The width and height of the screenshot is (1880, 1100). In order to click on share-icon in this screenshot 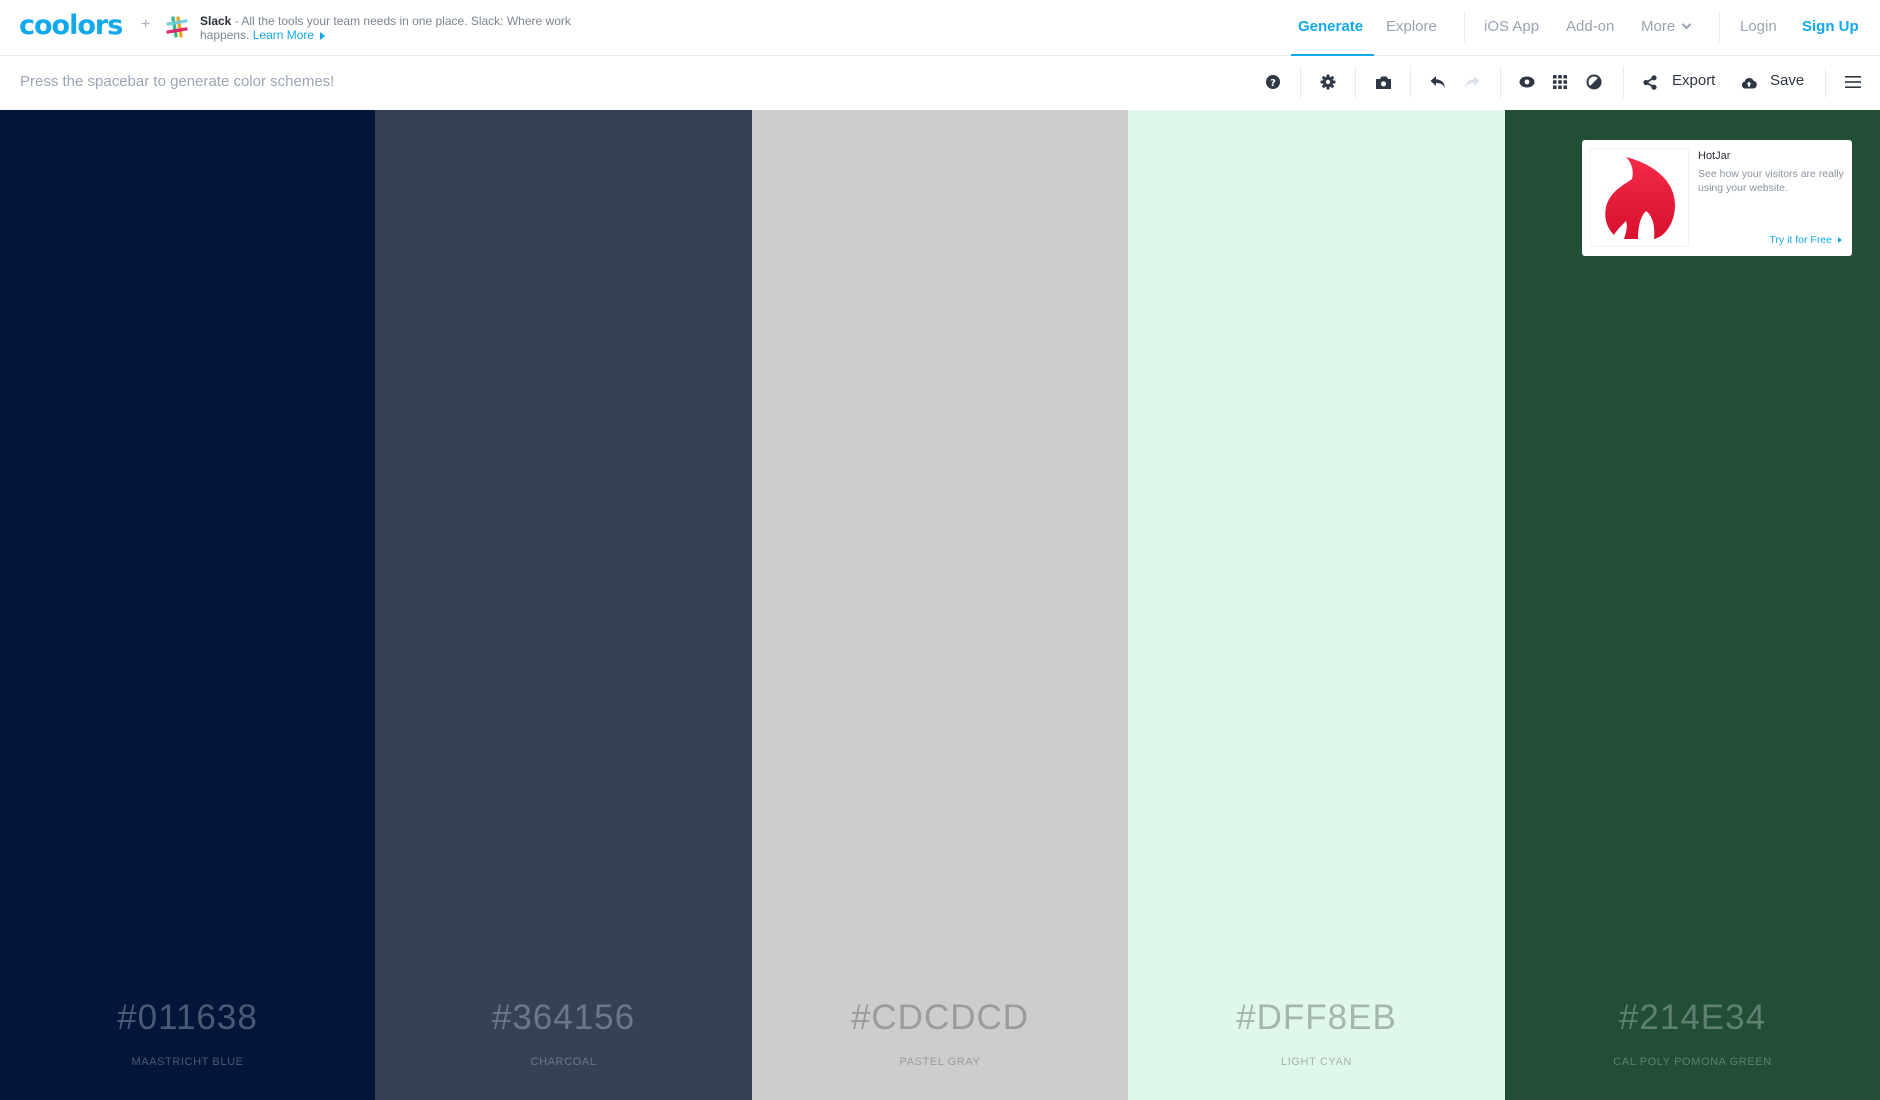, I will do `click(1650, 82)`.